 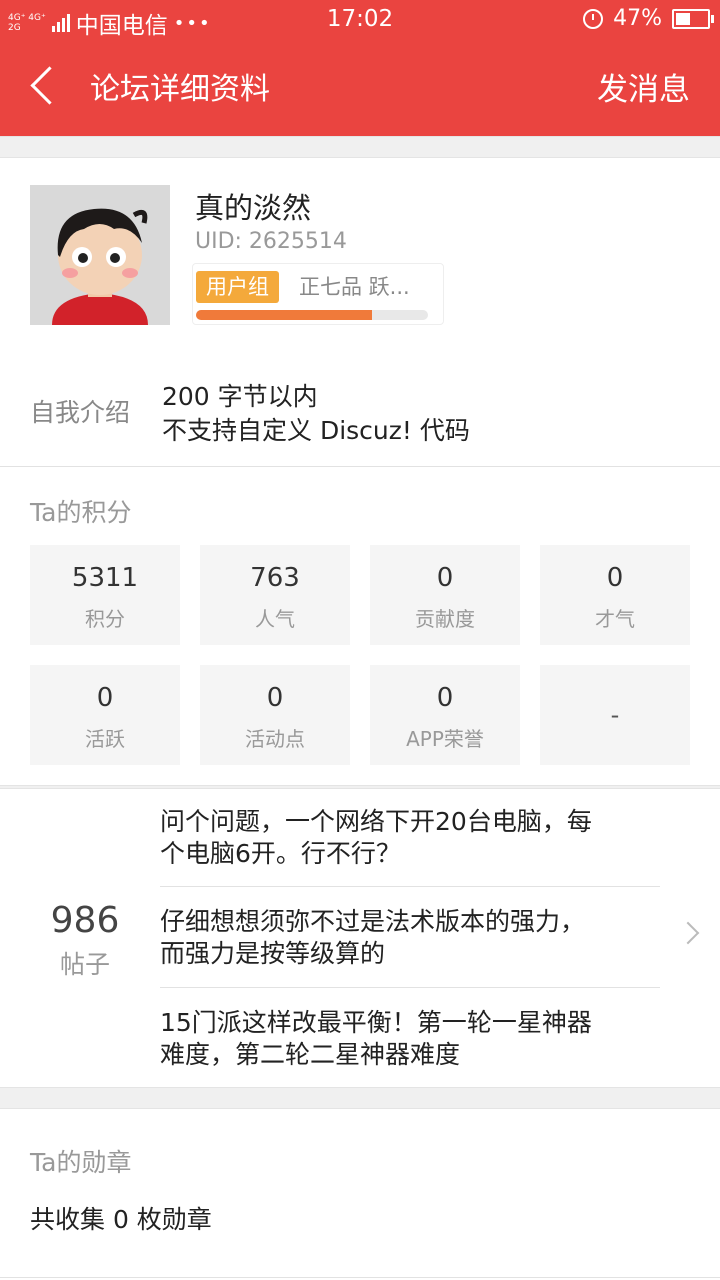 What do you see at coordinates (273, 953) in the screenshot?
I see `post-line-2: 而强力是按等级算的` at bounding box center [273, 953].